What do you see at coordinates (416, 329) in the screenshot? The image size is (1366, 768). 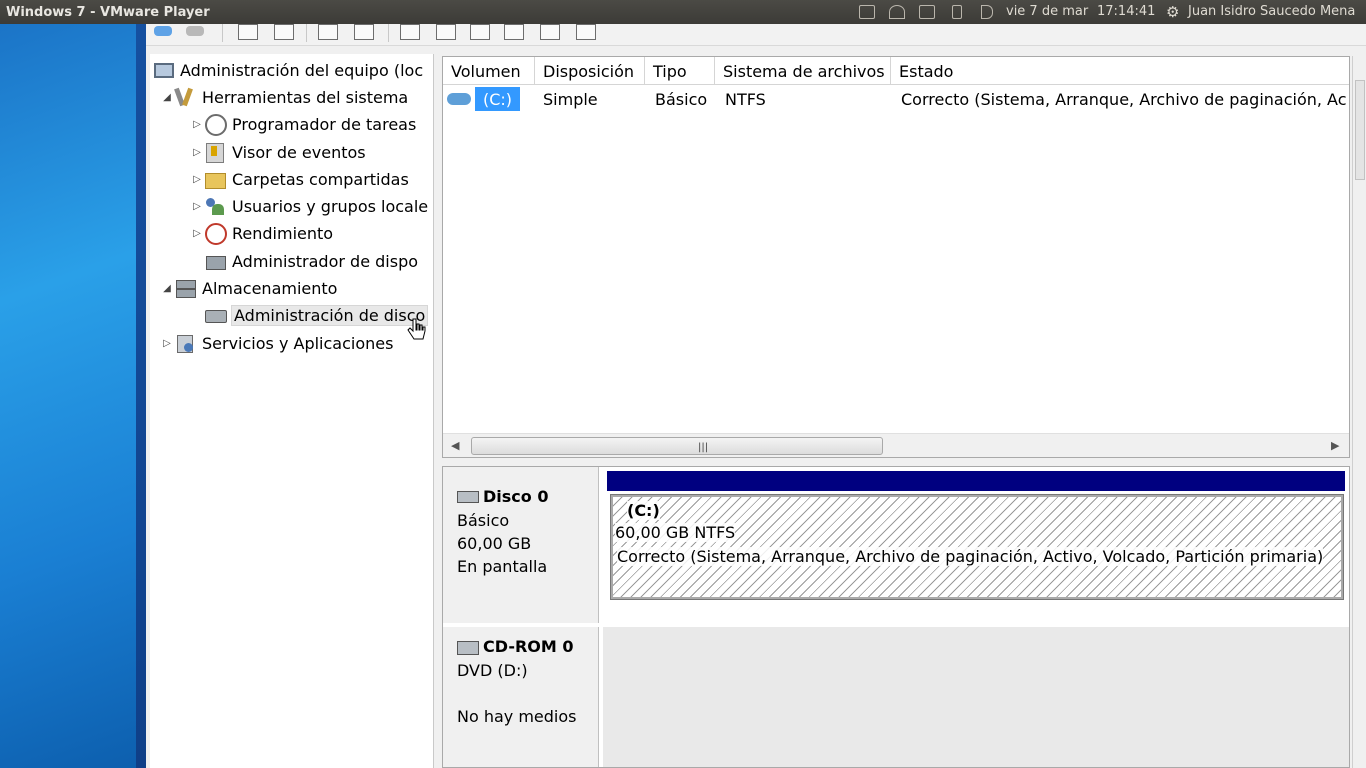 I see `hand-cursor-icon` at bounding box center [416, 329].